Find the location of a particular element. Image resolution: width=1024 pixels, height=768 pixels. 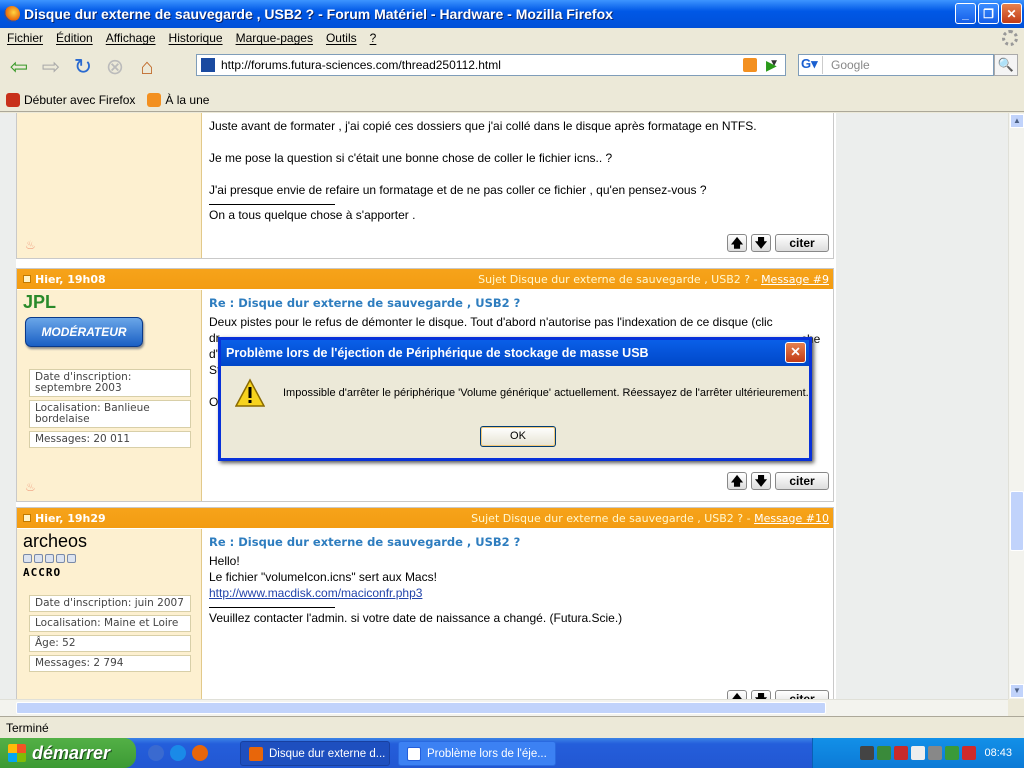

rank-indicator is located at coordinates (112, 558).